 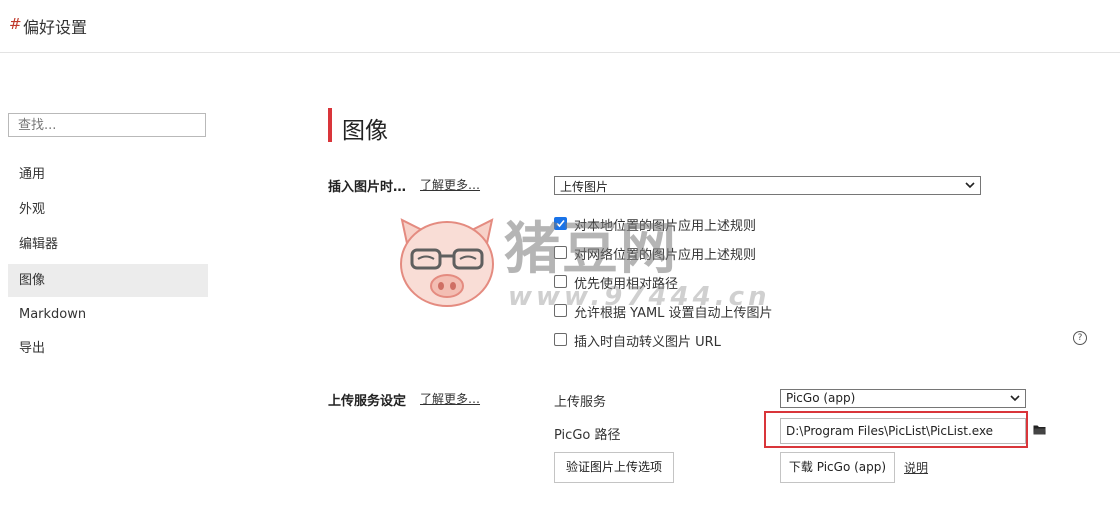 What do you see at coordinates (108, 174) in the screenshot?
I see `sidebar-item-general: 通用` at bounding box center [108, 174].